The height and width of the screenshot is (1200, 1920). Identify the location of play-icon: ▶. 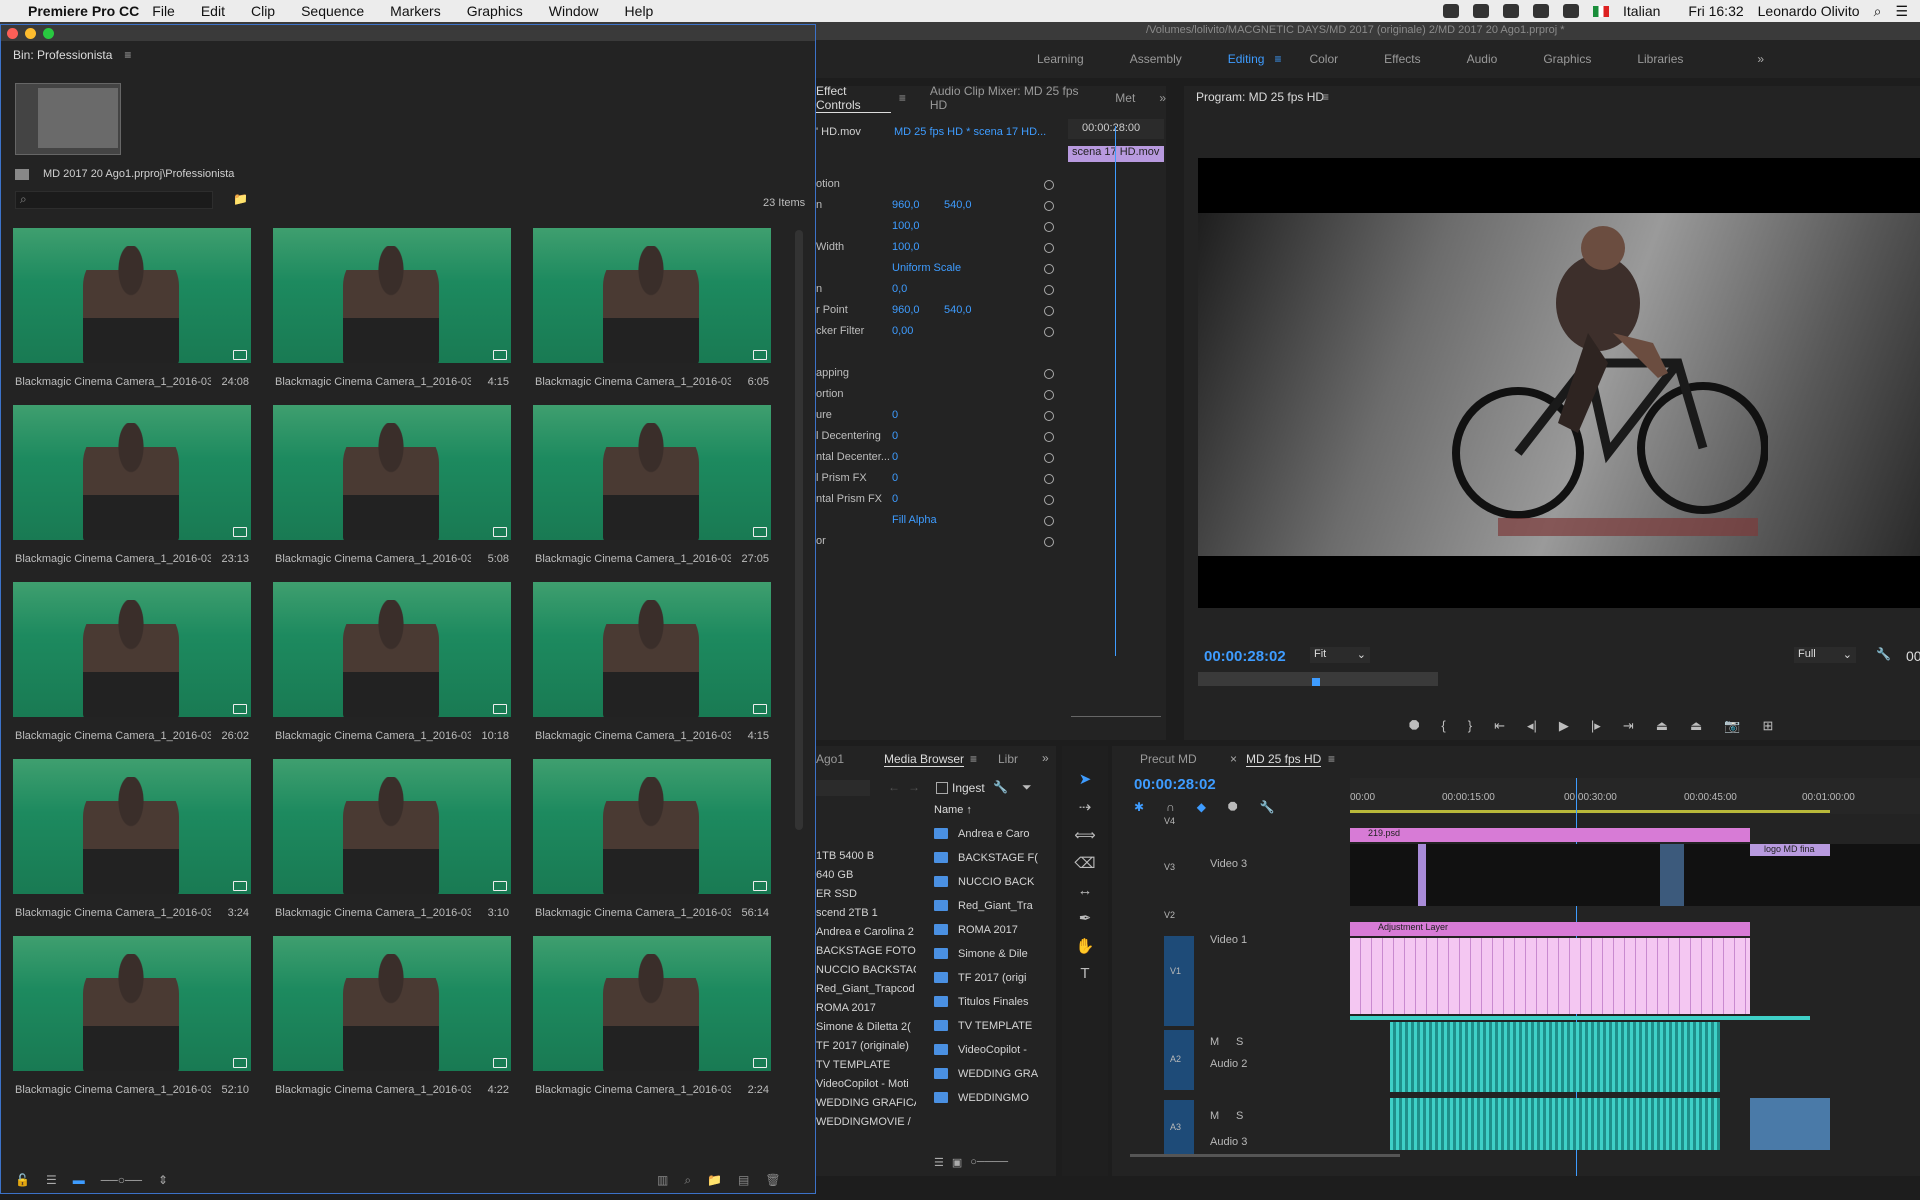
(1564, 726).